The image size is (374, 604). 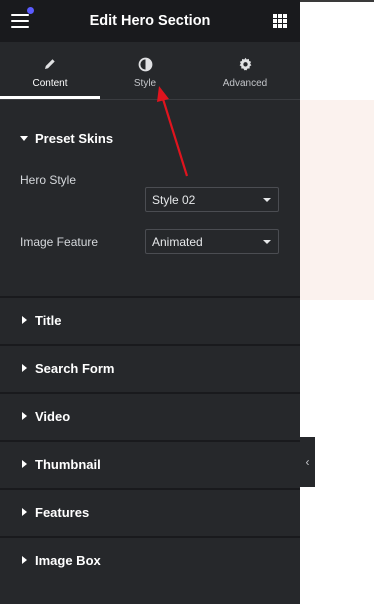 I want to click on tab-content: Content, so click(x=50, y=70).